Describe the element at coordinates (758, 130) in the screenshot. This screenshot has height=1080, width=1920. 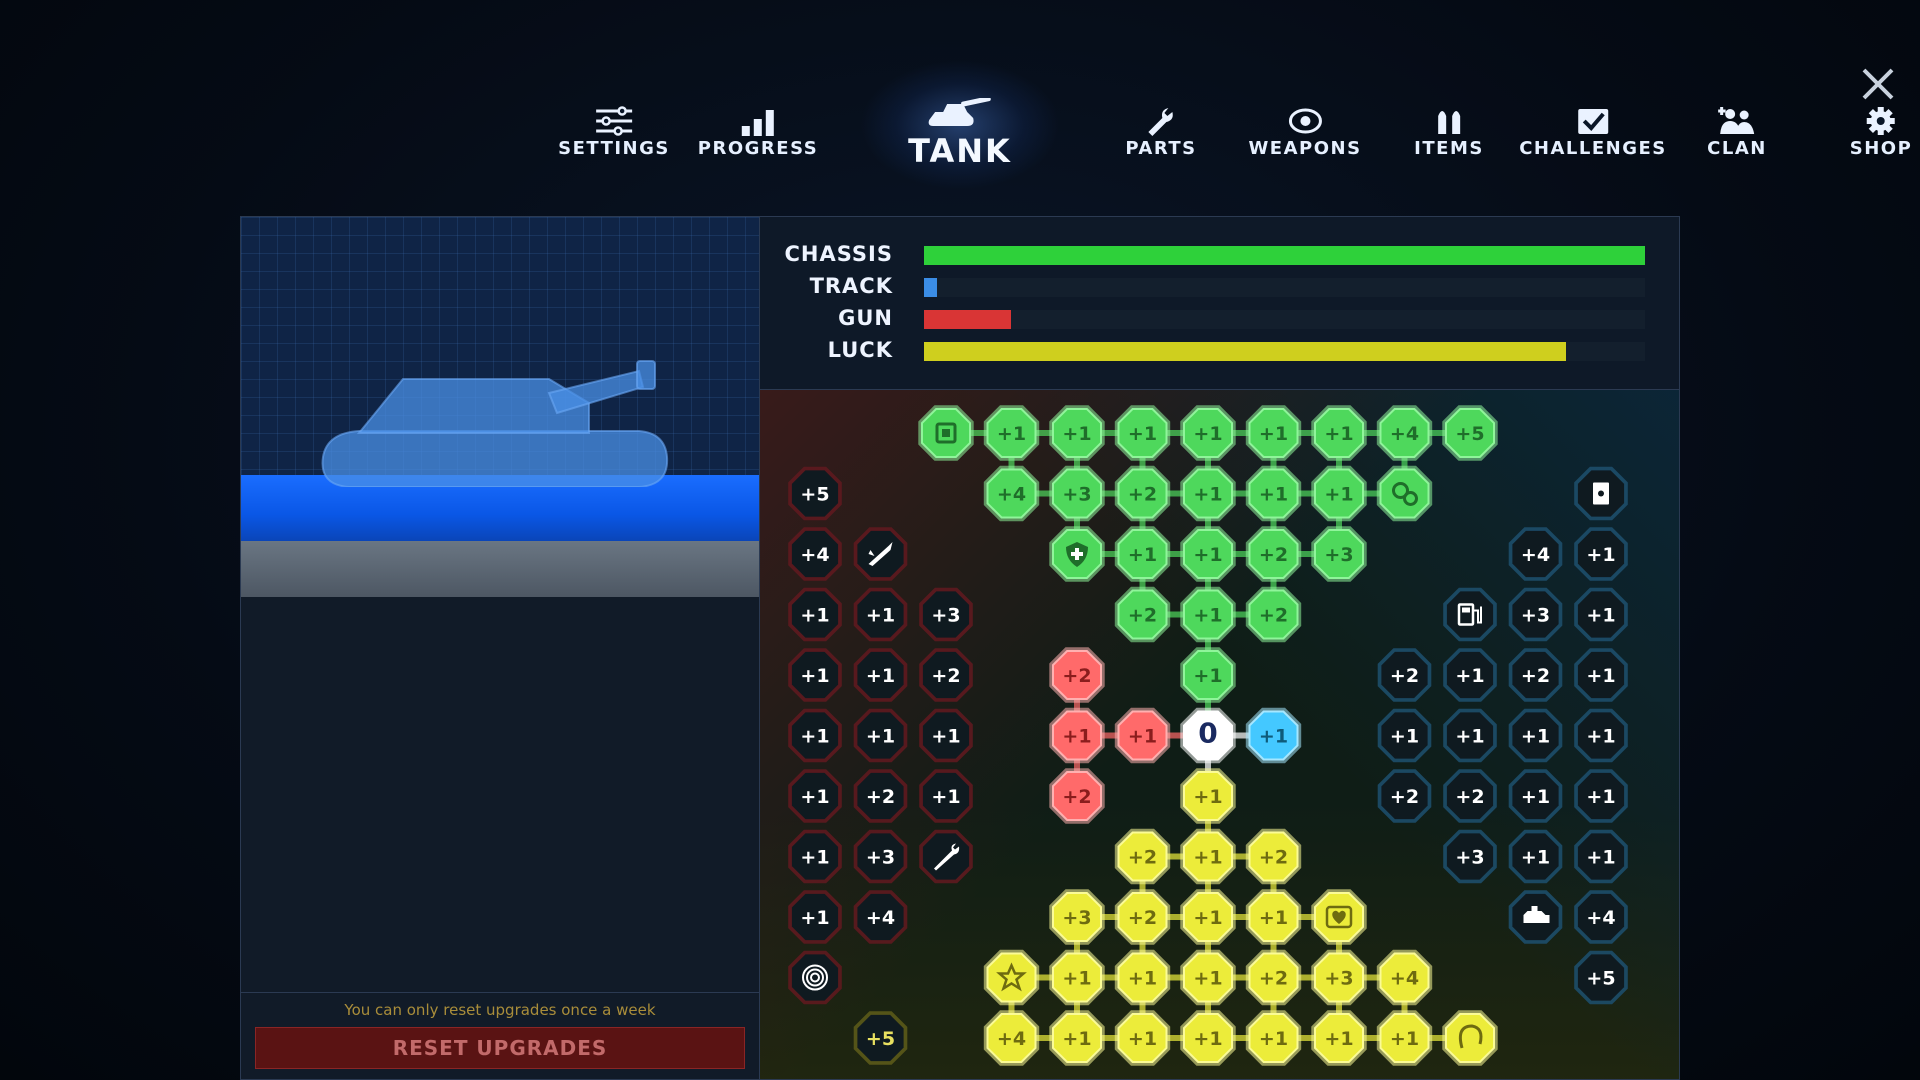
I see `tab-progress: PROGRESS` at that location.